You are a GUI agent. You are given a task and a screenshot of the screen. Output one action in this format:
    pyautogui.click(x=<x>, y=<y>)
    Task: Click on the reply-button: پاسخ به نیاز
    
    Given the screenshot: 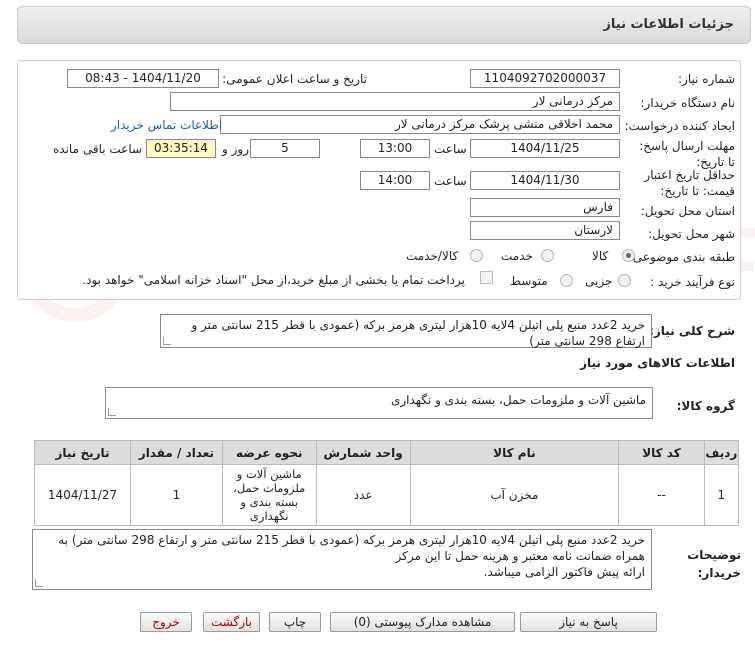 What is the action you would take?
    pyautogui.click(x=588, y=622)
    